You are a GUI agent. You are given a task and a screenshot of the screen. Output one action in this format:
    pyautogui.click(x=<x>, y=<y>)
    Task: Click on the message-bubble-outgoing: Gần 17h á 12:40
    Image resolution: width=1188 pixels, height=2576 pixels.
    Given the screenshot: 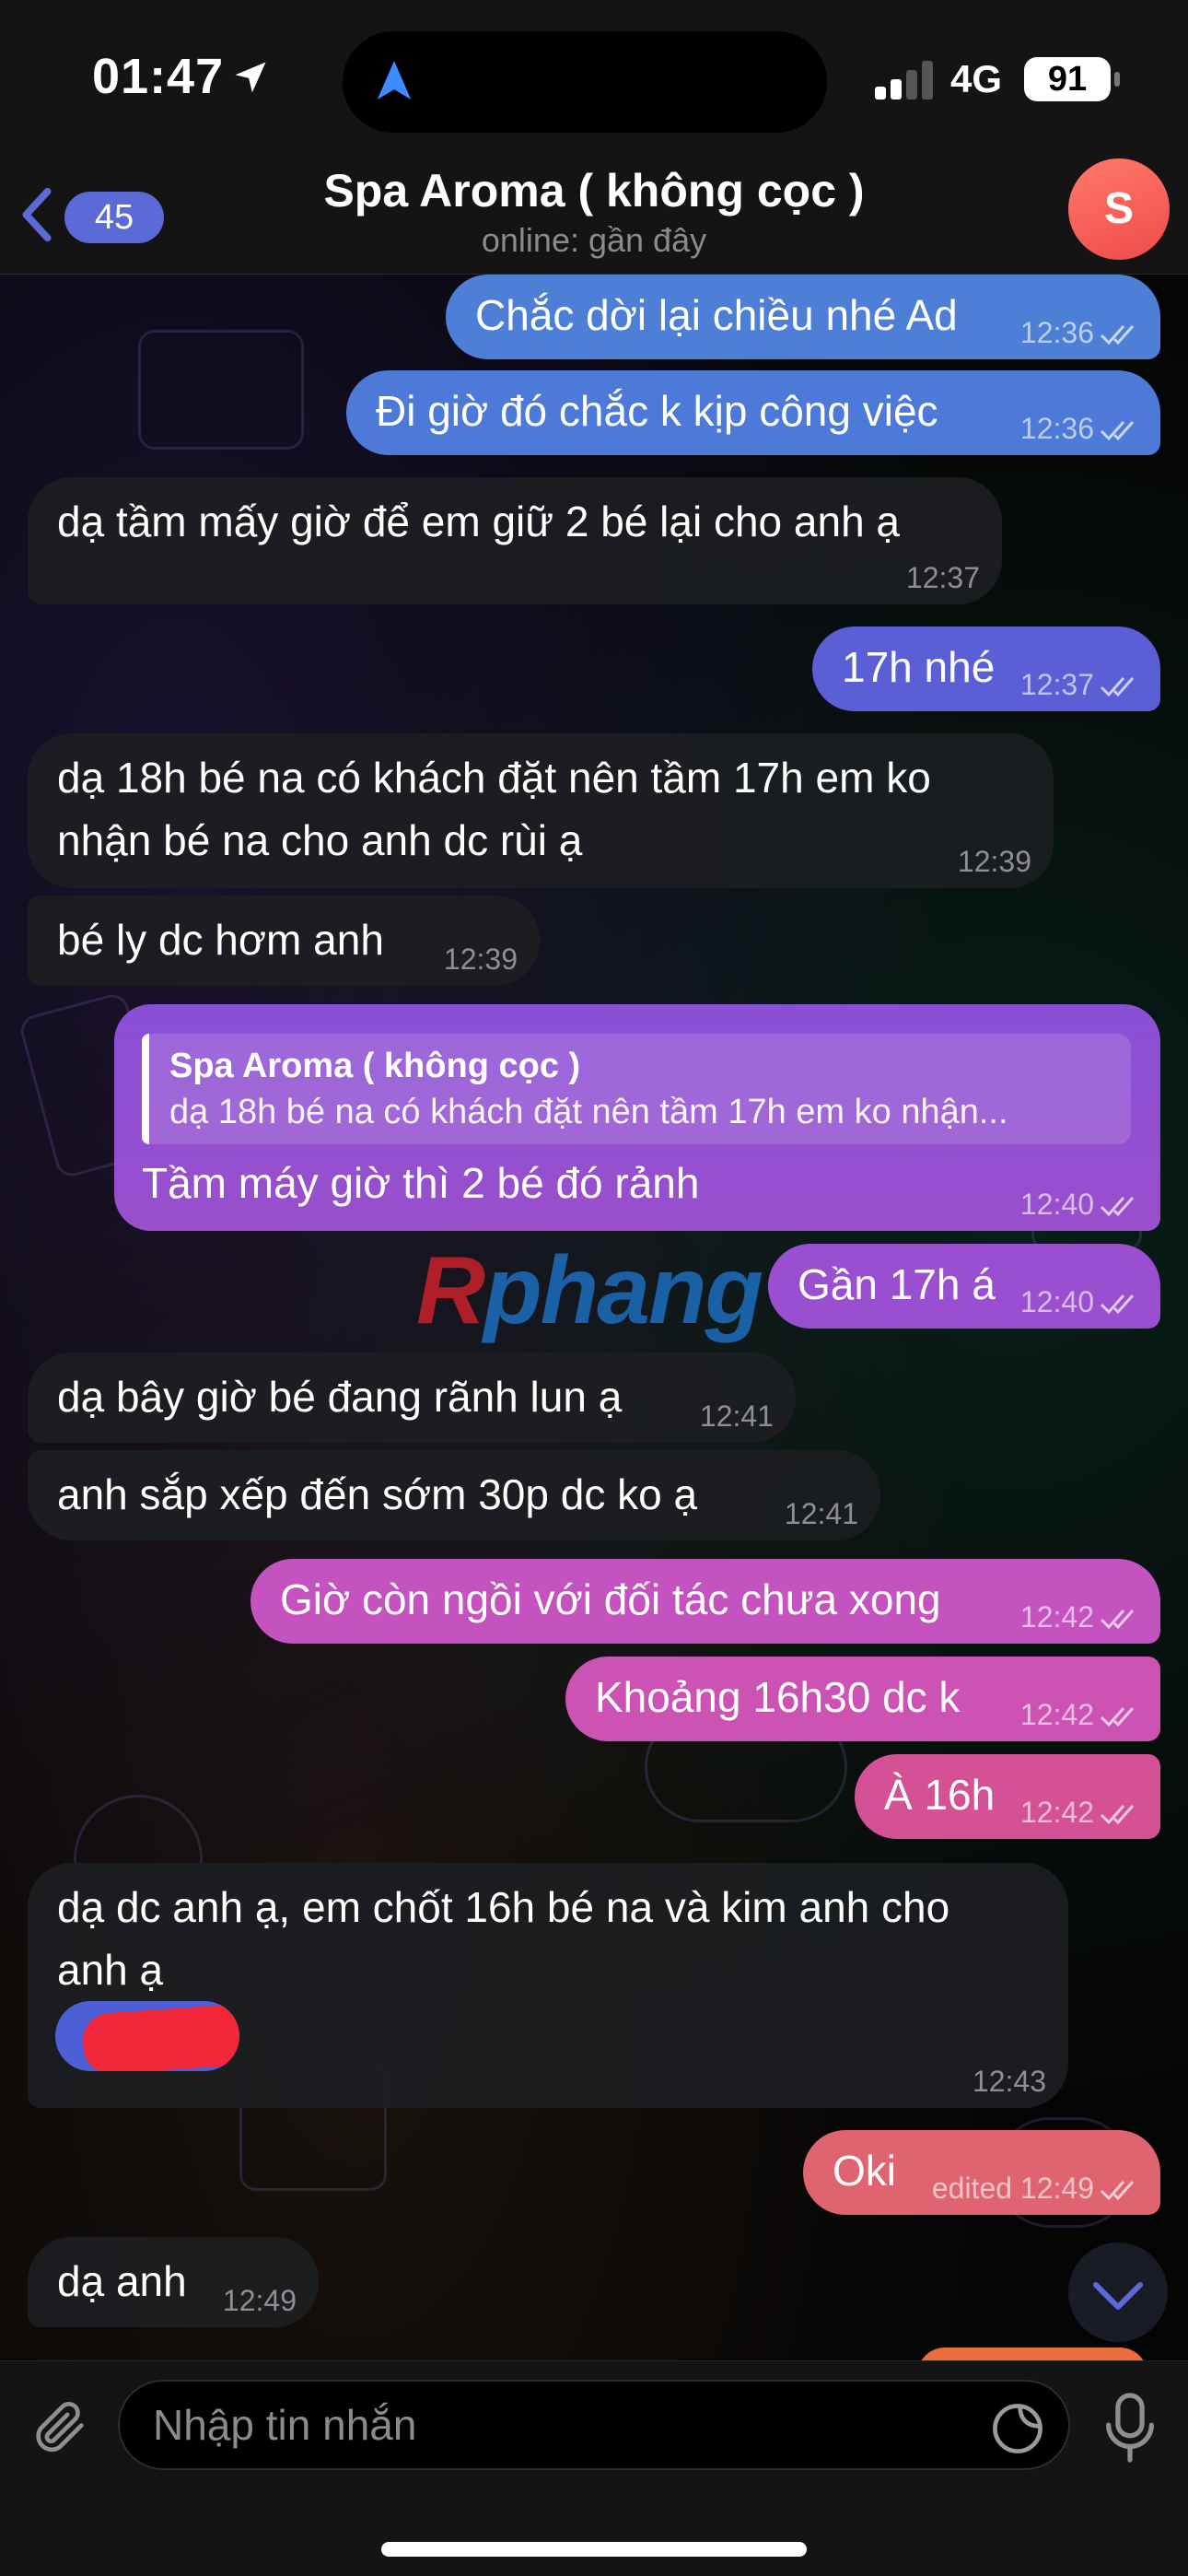 What is the action you would take?
    pyautogui.click(x=964, y=1286)
    